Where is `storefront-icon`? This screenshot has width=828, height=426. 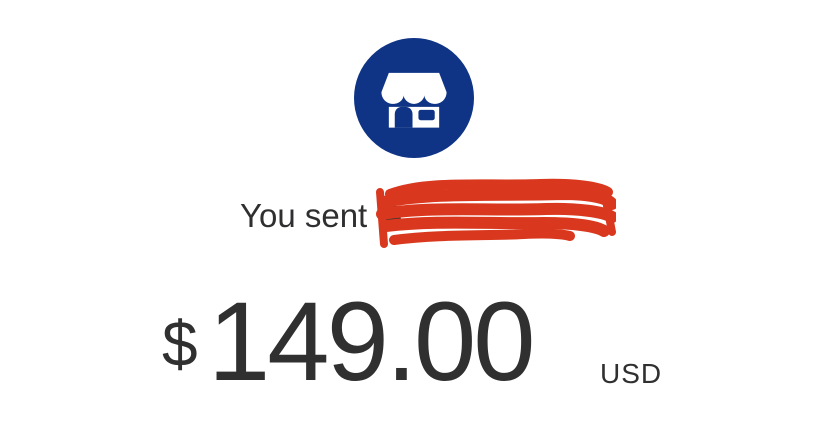
storefront-icon is located at coordinates (414, 98).